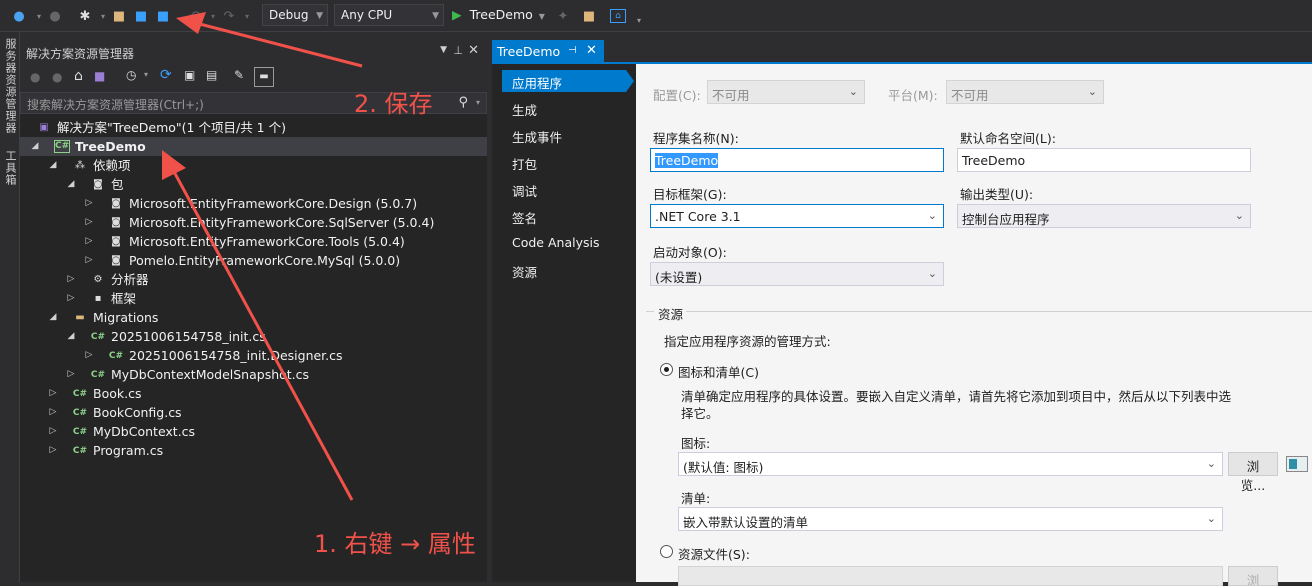 The width and height of the screenshot is (1312, 586). I want to click on arrow-step1, so click(258, 325).